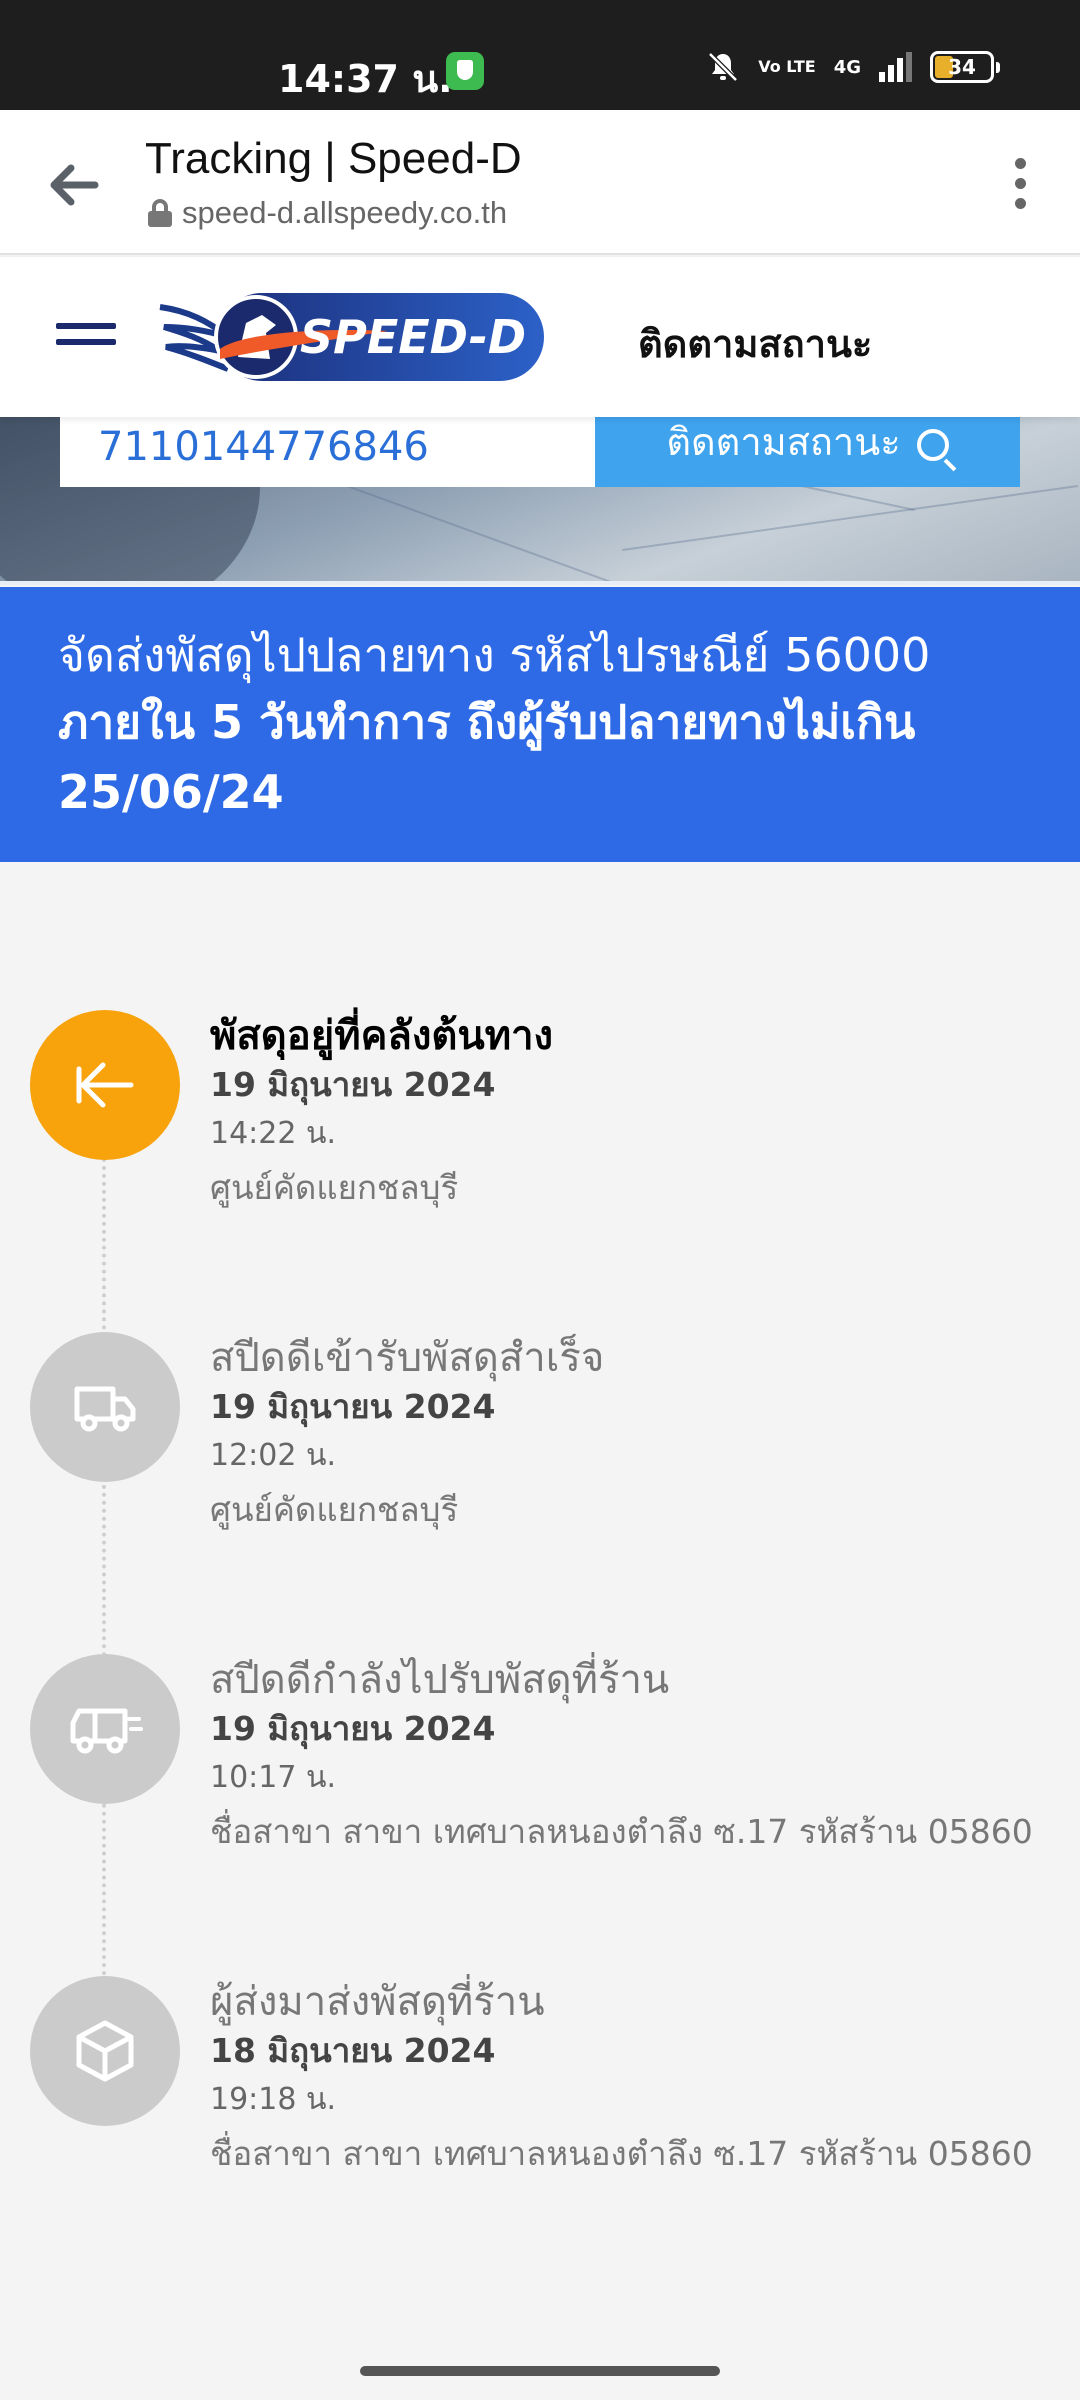 This screenshot has width=1080, height=2400. Describe the element at coordinates (1020, 183) in the screenshot. I see `more-options-icon` at that location.